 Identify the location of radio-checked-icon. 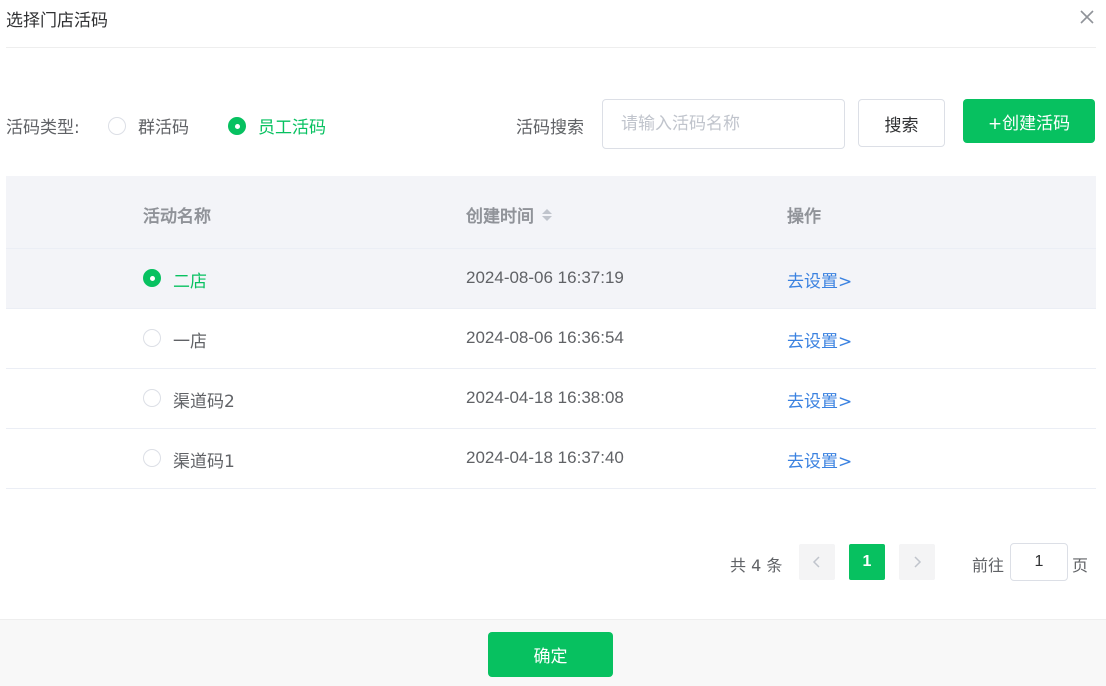
(237, 125).